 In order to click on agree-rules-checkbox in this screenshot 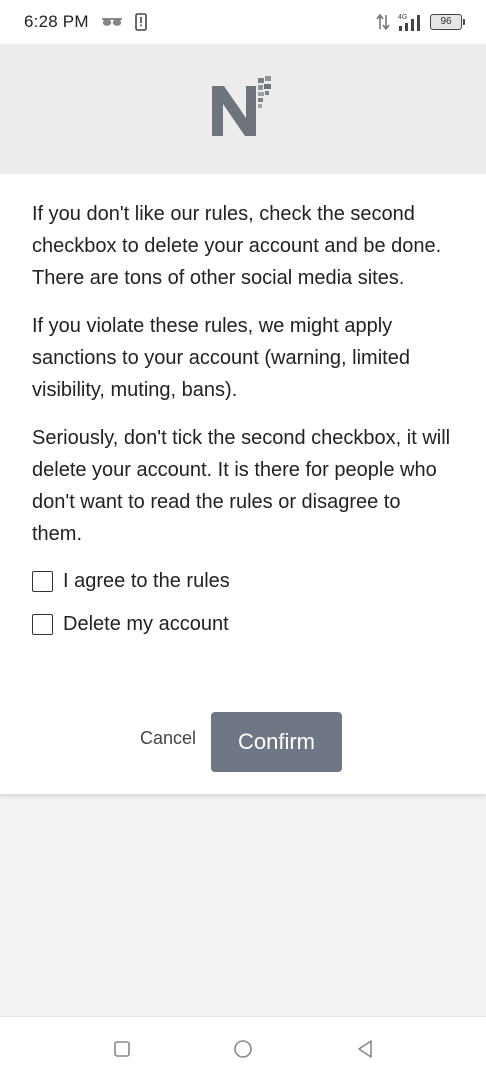, I will do `click(42, 581)`.